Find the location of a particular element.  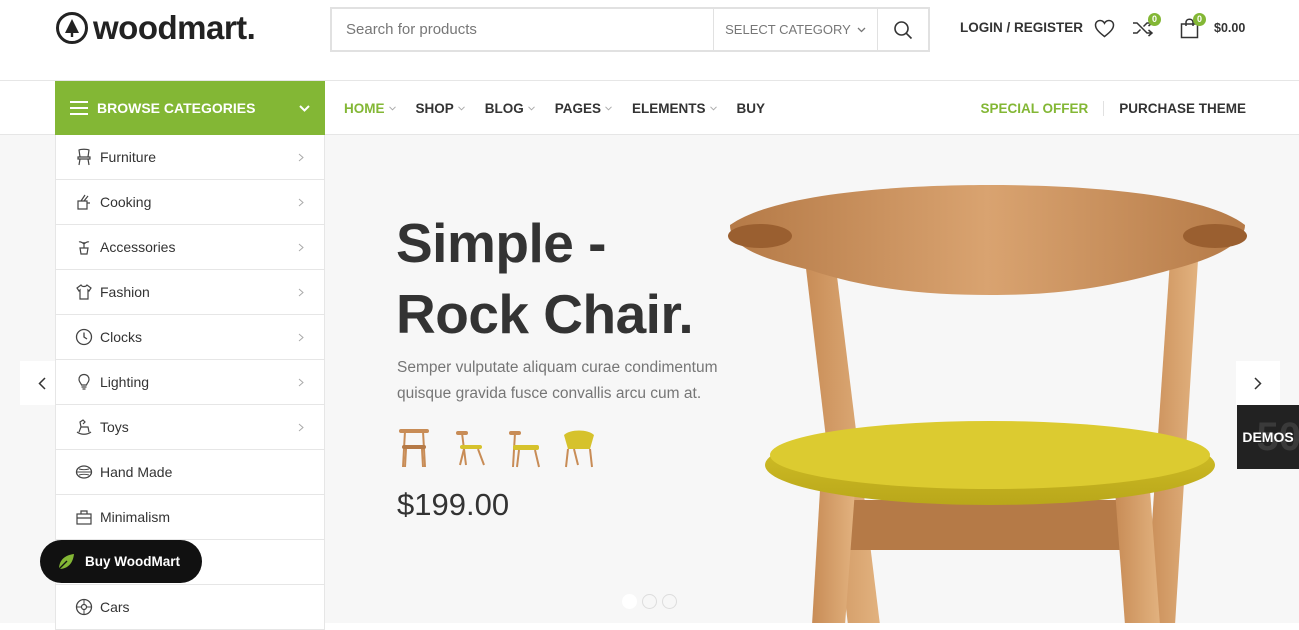

nav-item-shop: SHOP is located at coordinates (440, 108).